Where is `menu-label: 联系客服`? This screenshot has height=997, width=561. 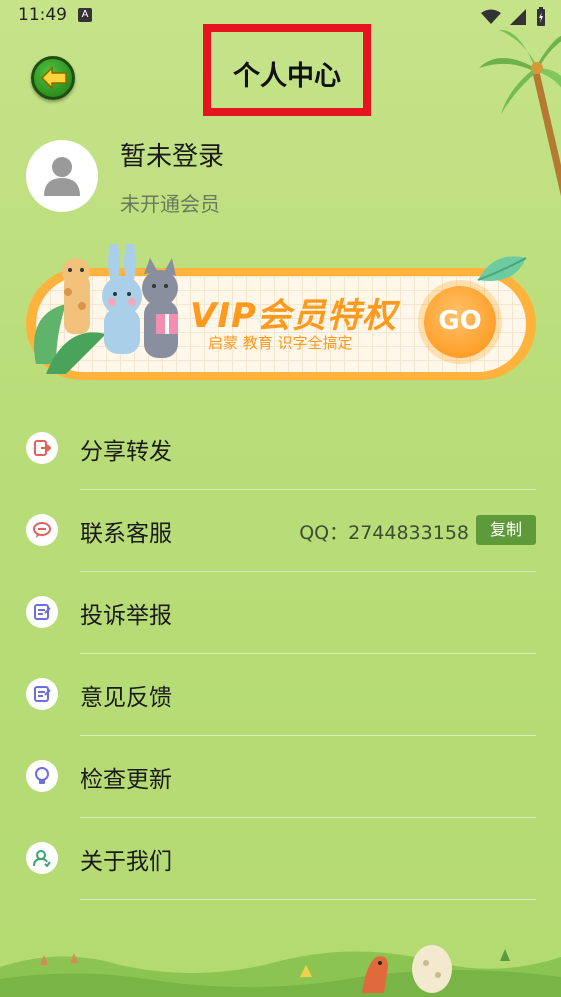
menu-label: 联系客服 is located at coordinates (126, 534).